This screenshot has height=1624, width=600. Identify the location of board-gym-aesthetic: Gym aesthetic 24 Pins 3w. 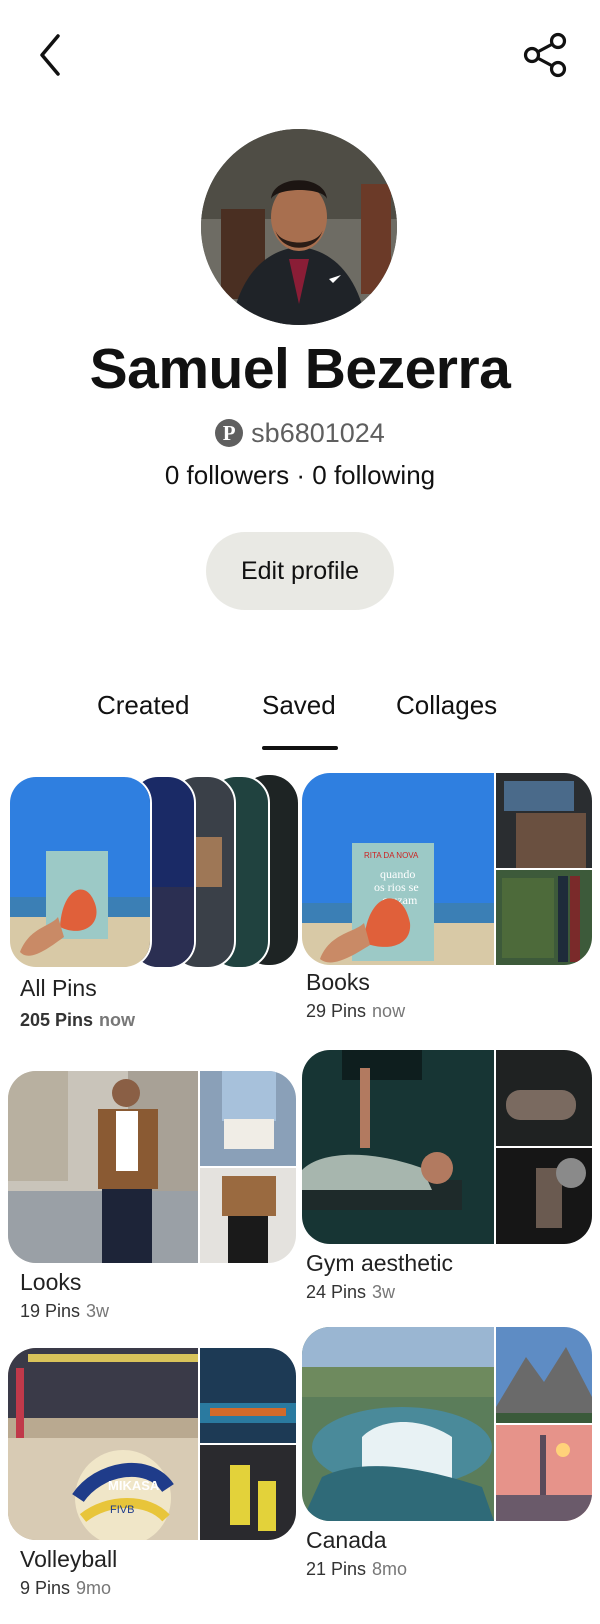
(447, 1181).